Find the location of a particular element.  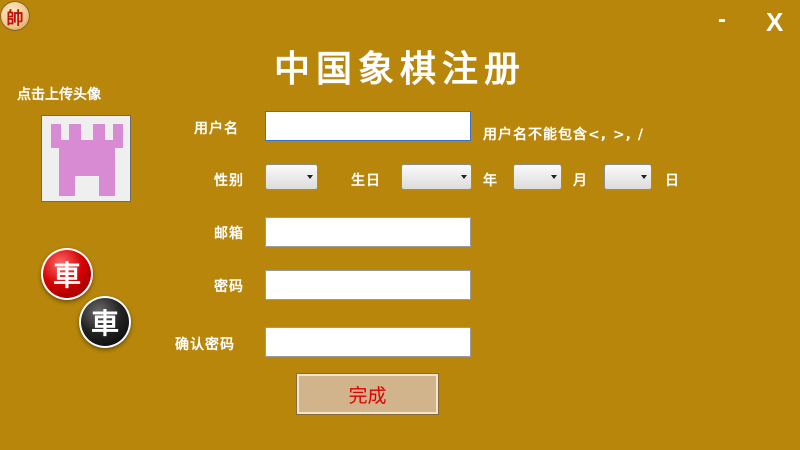

day-label: 日 is located at coordinates (672, 181).